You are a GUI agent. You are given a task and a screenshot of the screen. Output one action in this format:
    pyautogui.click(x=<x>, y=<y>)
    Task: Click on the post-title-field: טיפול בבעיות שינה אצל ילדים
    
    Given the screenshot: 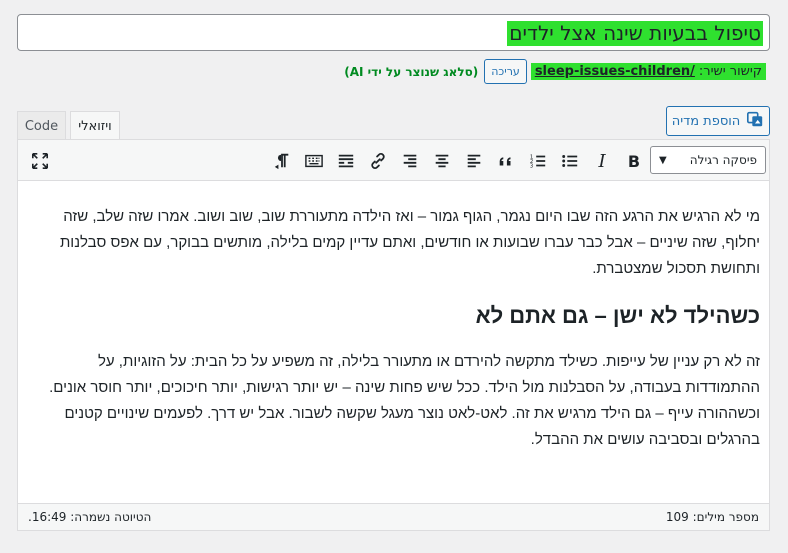 What is the action you would take?
    pyautogui.click(x=393, y=32)
    